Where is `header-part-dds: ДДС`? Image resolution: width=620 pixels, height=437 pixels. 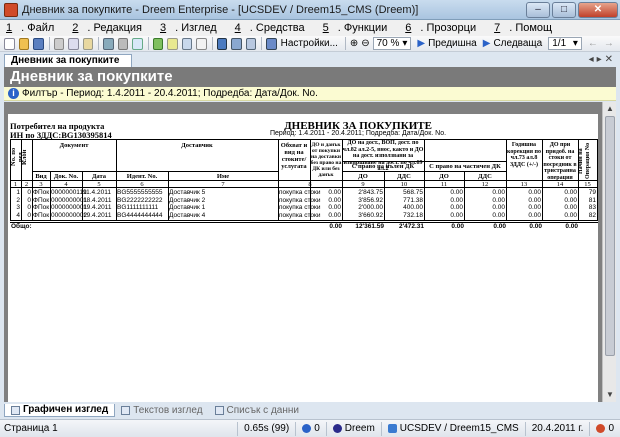 header-part-dds: ДДС is located at coordinates (485, 176).